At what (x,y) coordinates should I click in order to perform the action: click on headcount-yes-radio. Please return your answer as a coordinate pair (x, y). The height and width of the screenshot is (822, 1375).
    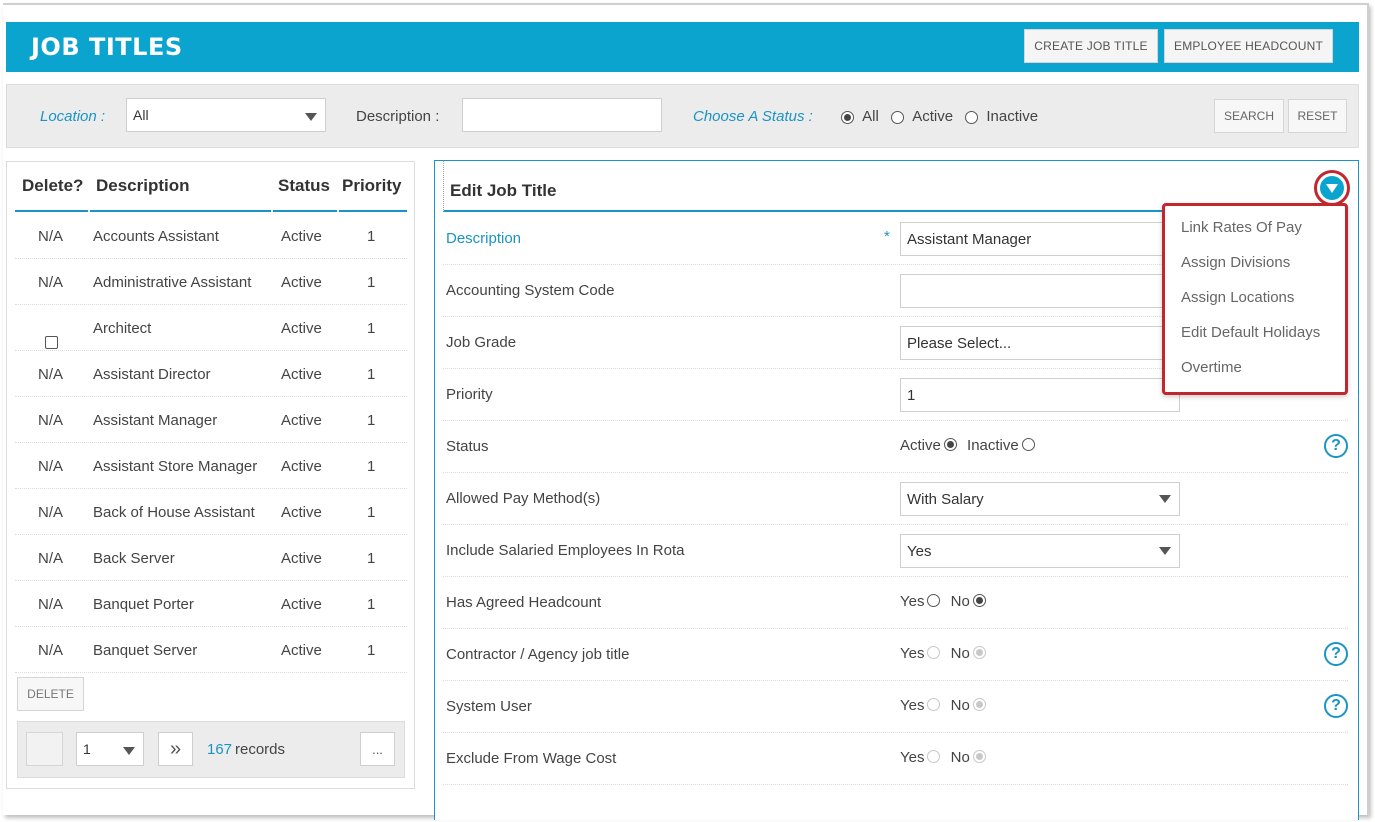
    Looking at the image, I should click on (934, 601).